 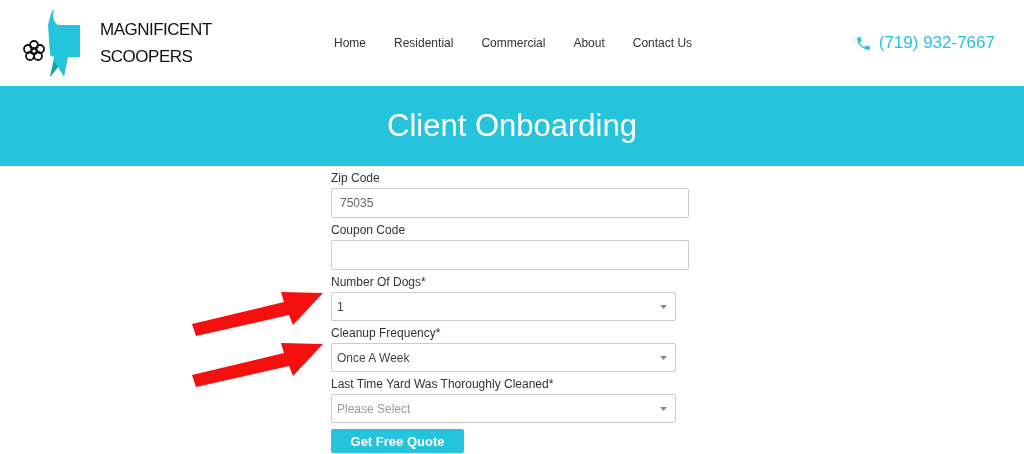 What do you see at coordinates (386, 333) in the screenshot?
I see `field-label: Cleanup Frequency*` at bounding box center [386, 333].